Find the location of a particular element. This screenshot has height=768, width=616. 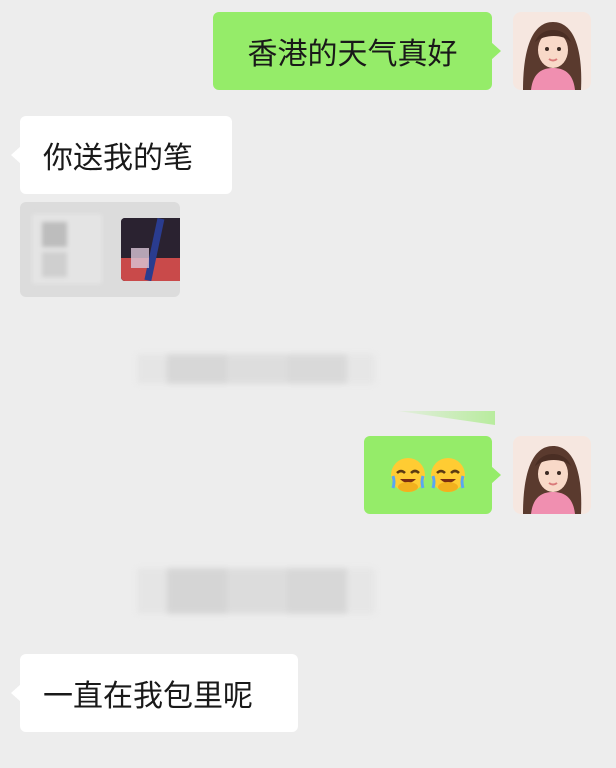

message-text: 你送我的笔 is located at coordinates (118, 158).